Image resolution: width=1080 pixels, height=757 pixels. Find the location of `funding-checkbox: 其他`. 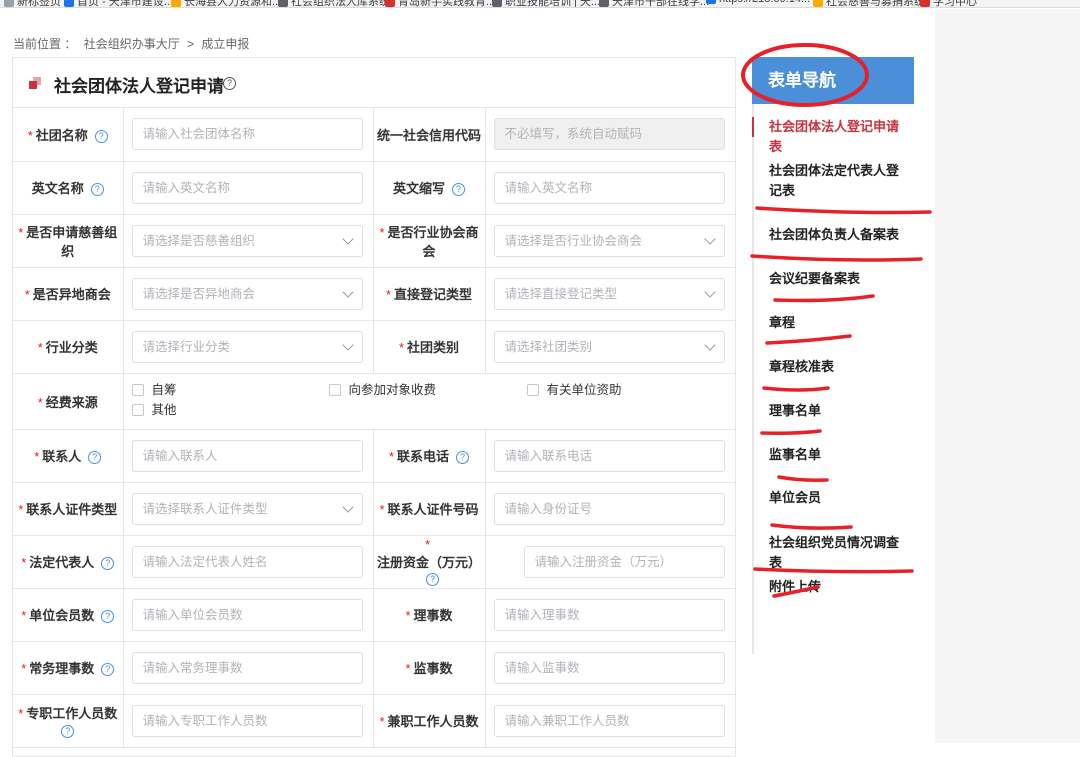

funding-checkbox: 其他 is located at coordinates (154, 408).